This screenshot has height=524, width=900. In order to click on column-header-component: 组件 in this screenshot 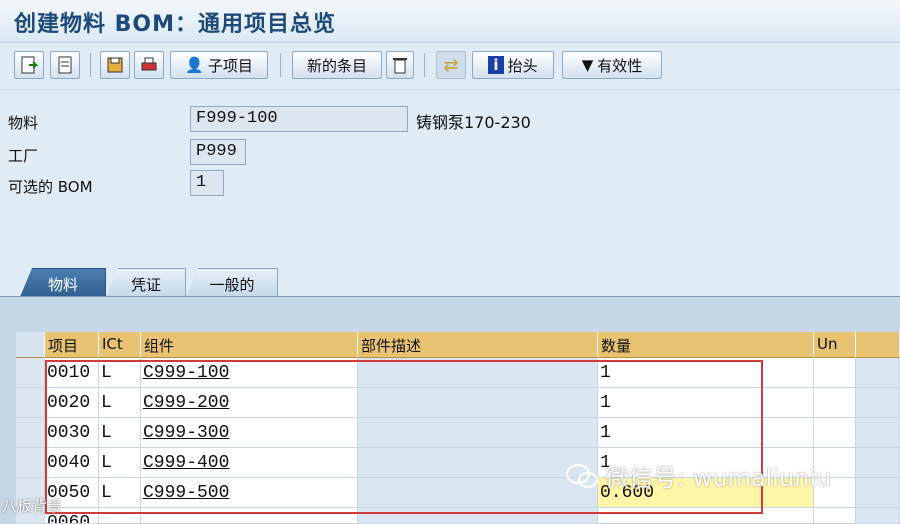, I will do `click(249, 345)`.